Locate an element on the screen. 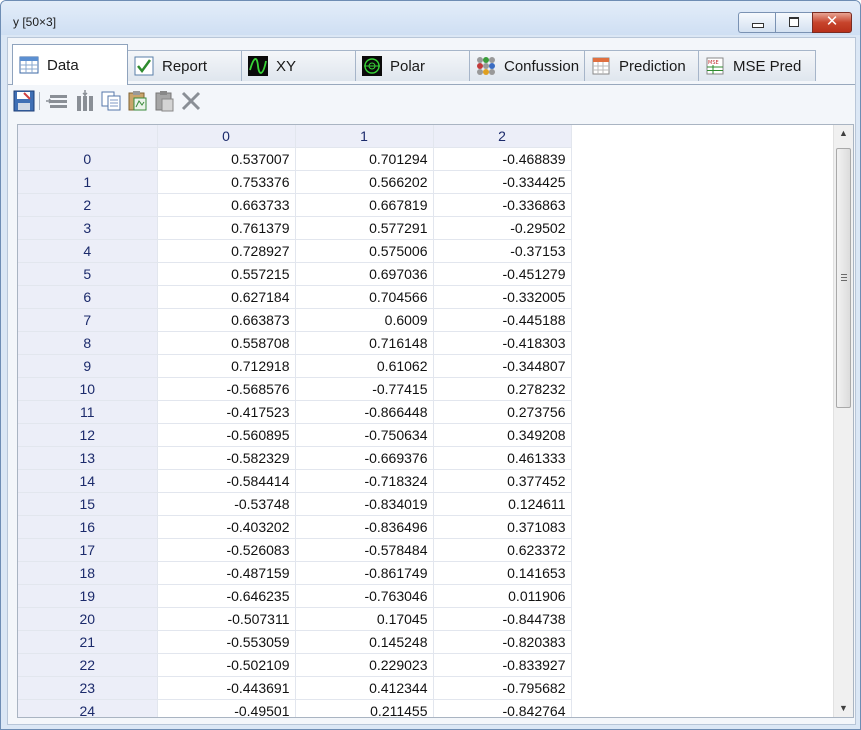 The image size is (861, 730). table-cell: 0.663733 is located at coordinates (226, 205).